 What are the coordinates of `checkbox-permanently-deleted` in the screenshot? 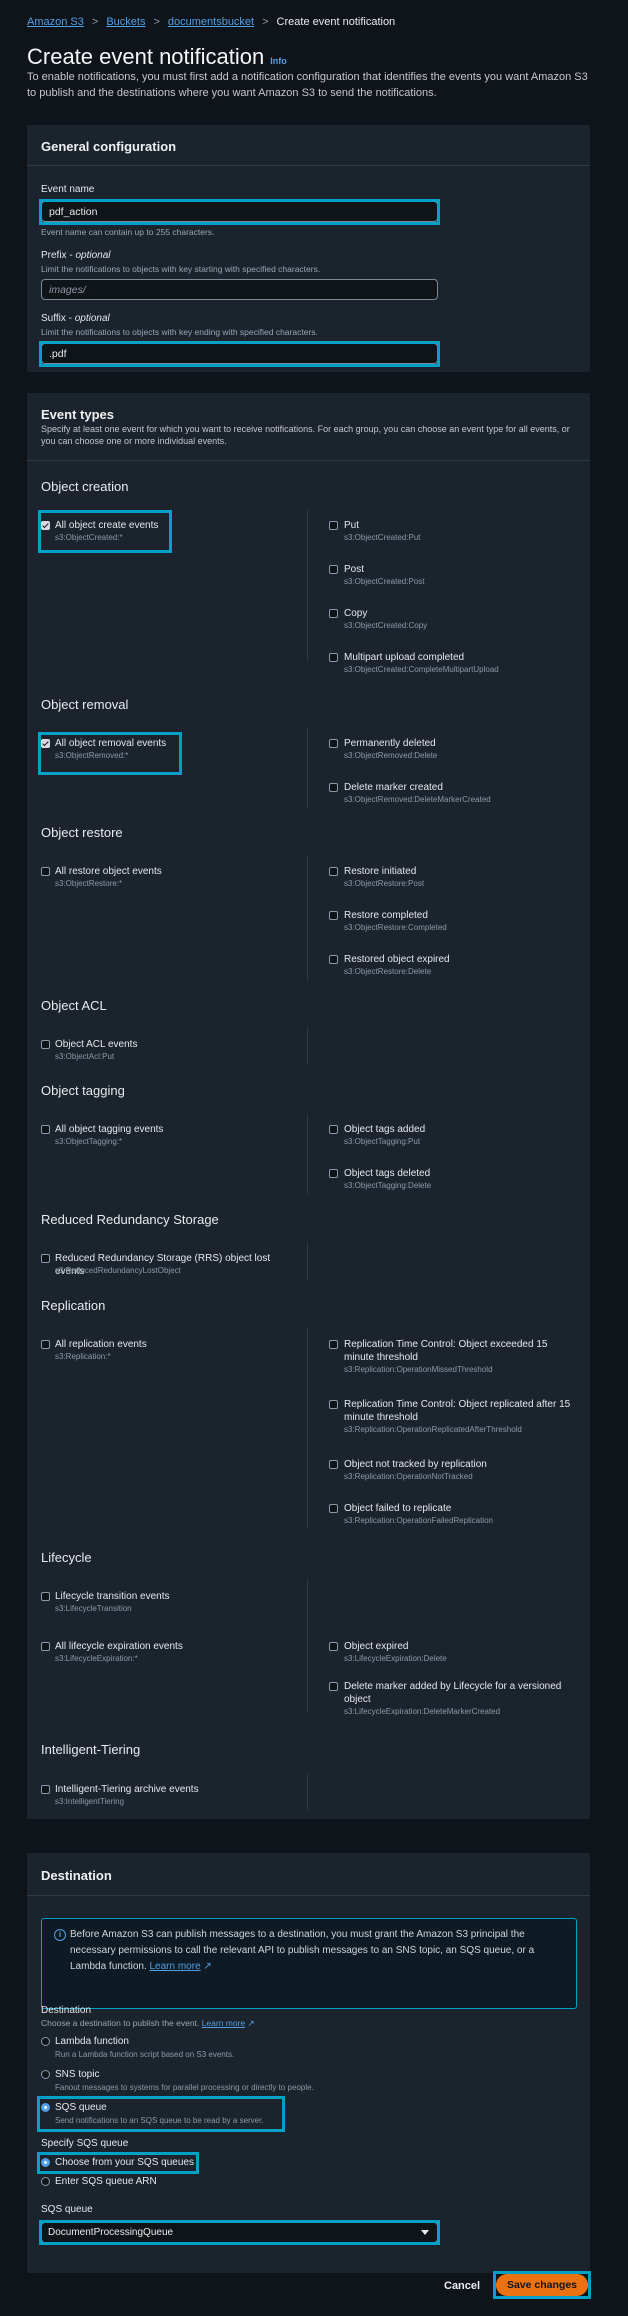 It's located at (333, 743).